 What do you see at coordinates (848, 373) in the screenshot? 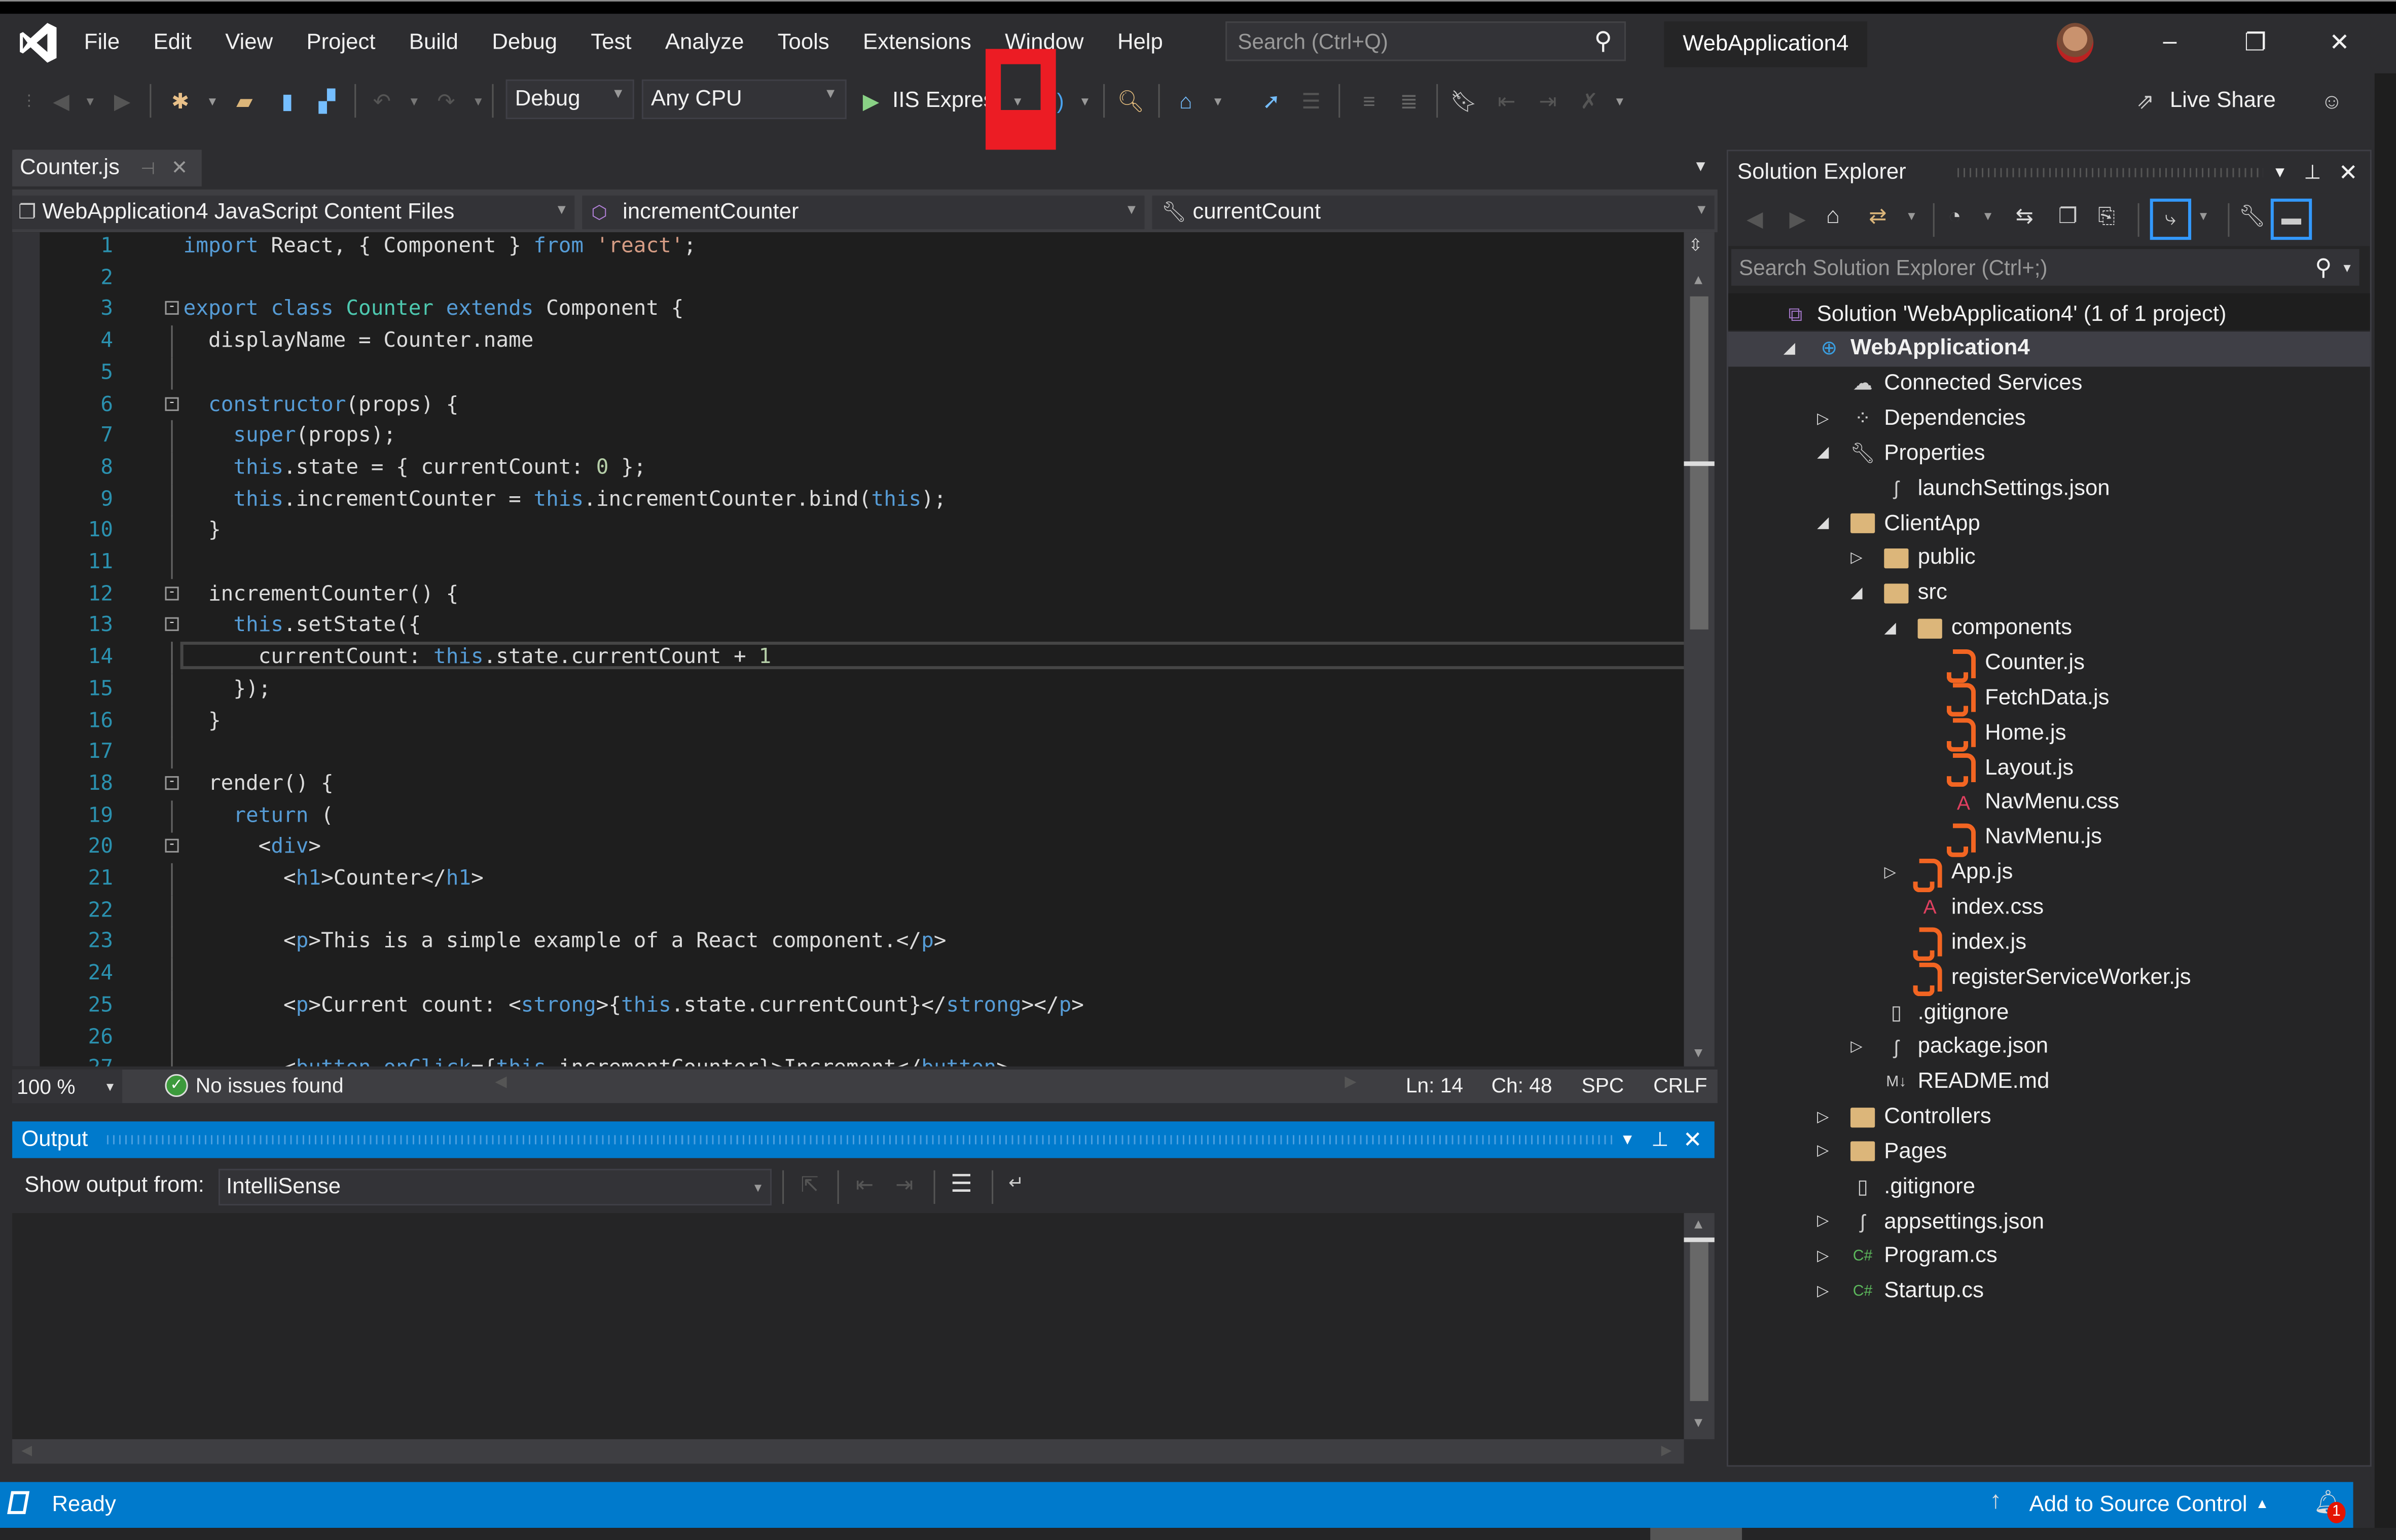
I see `code-line: 5` at bounding box center [848, 373].